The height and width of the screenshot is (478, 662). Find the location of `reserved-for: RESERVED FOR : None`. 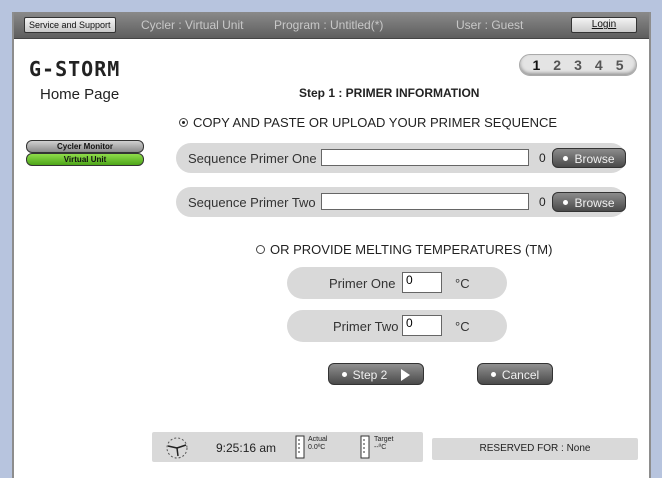

reserved-for: RESERVED FOR : None is located at coordinates (535, 449).